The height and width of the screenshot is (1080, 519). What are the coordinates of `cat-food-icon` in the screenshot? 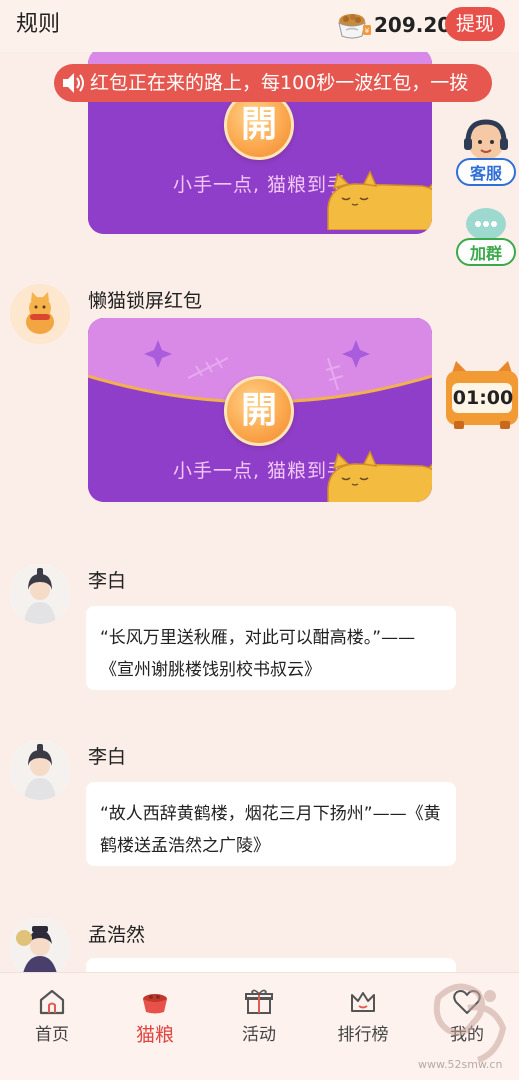 It's located at (155, 1004).